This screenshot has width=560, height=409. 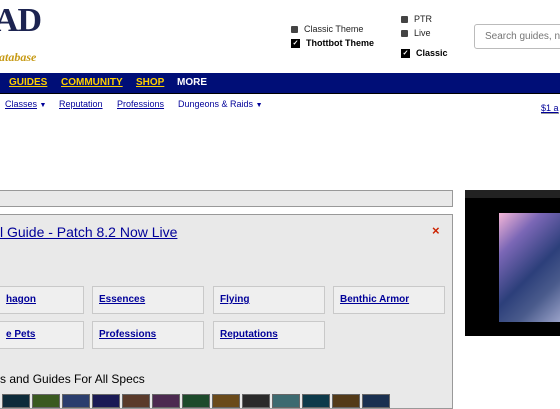 I want to click on logo-subtext: atabase, so click(x=18, y=57).